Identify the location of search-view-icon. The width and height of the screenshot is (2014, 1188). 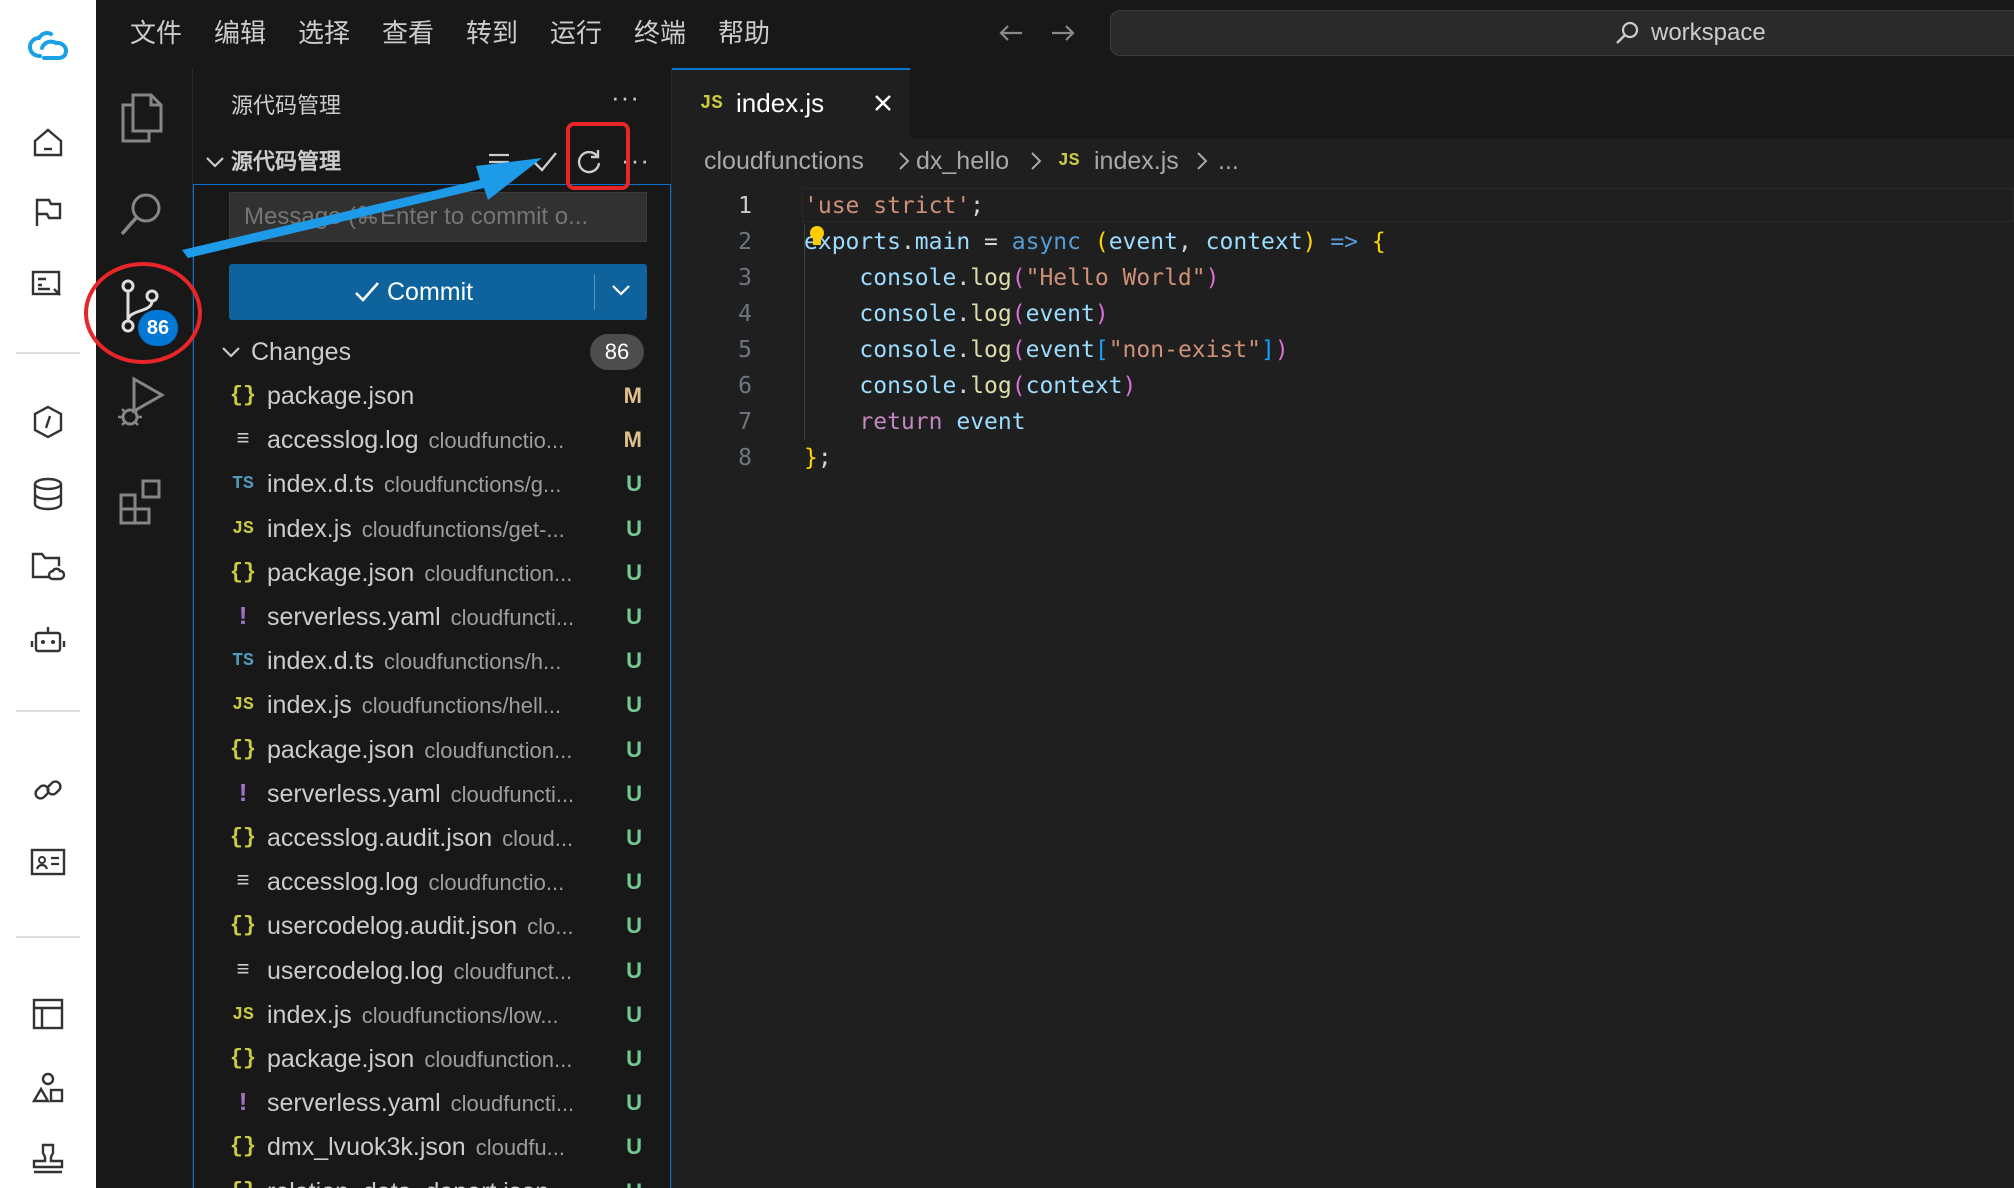
(142, 214).